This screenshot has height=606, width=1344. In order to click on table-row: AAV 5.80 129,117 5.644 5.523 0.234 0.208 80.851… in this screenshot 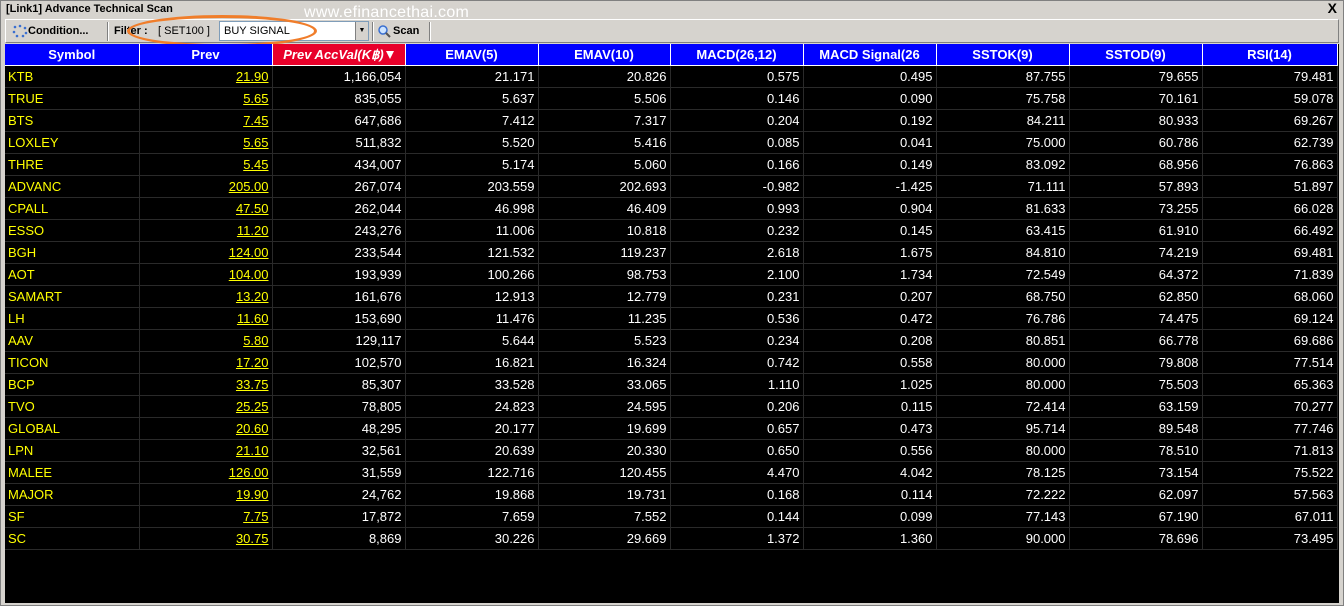, I will do `click(671, 340)`.